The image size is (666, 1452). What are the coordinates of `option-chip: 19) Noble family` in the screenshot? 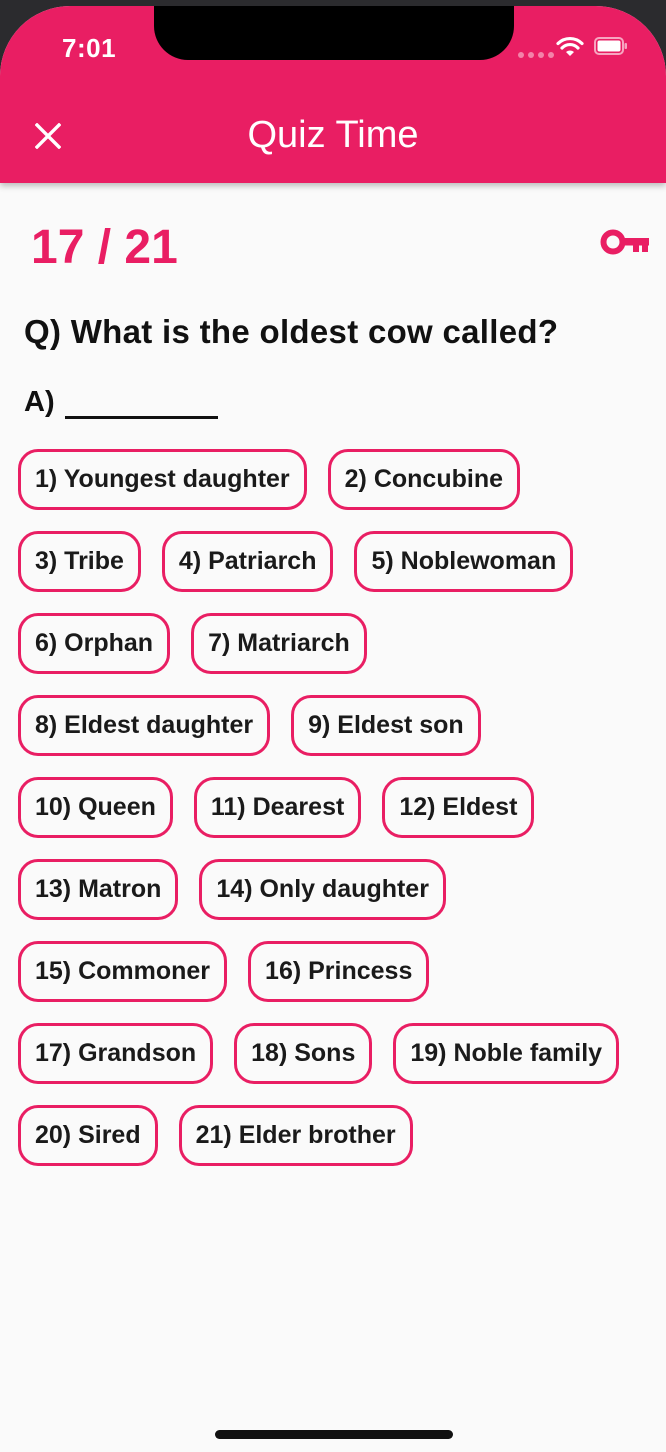 It's located at (506, 1053).